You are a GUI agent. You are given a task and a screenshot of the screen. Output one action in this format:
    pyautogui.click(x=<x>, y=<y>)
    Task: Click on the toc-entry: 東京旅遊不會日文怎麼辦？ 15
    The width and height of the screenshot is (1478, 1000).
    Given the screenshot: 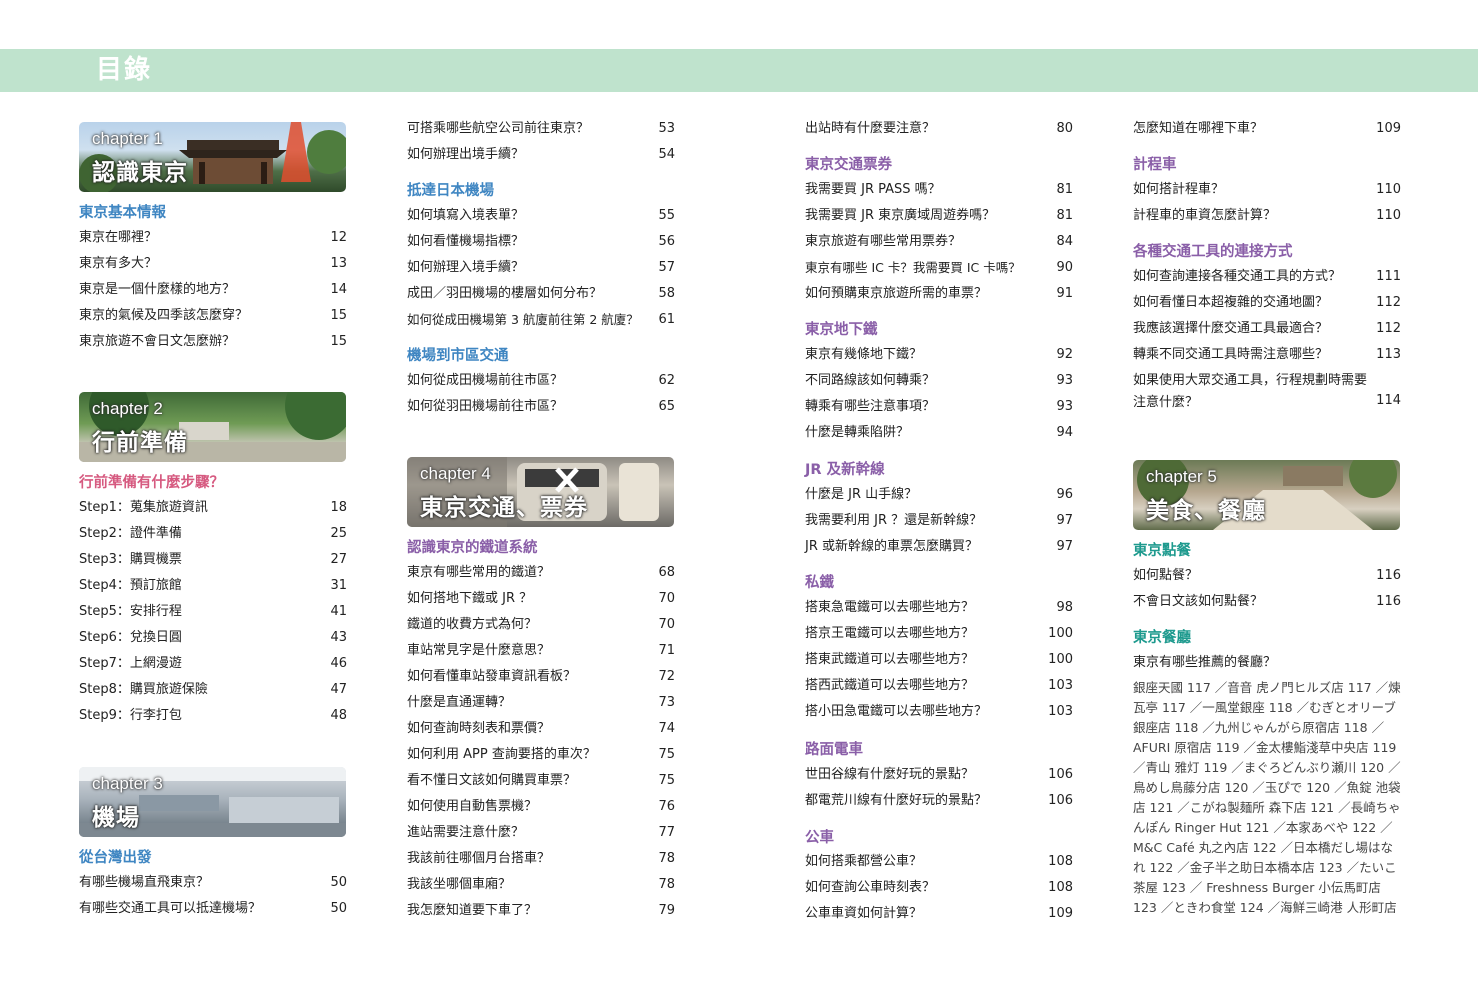 What is the action you would take?
    pyautogui.click(x=213, y=342)
    